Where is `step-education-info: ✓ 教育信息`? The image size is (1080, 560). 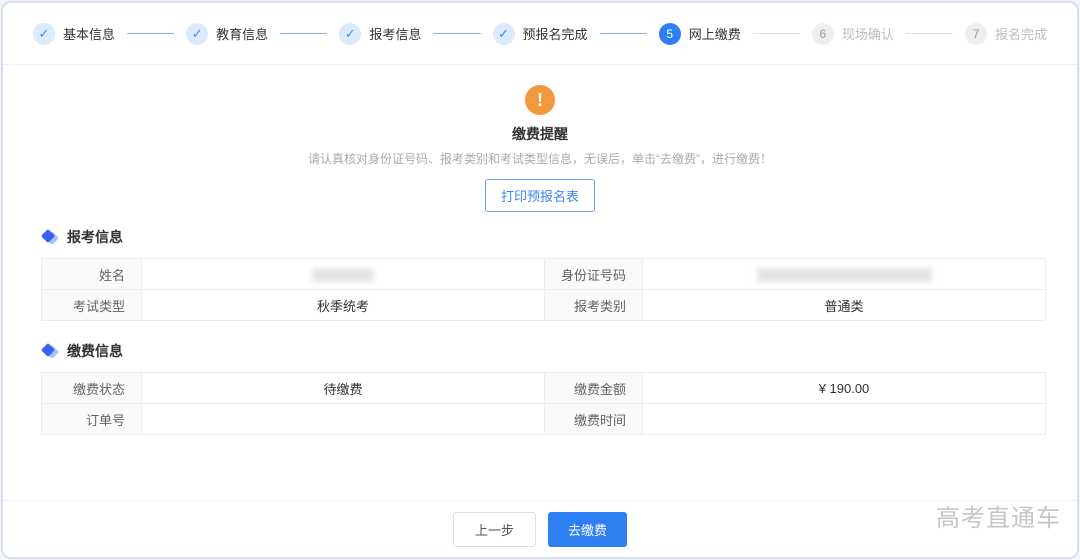 step-education-info: ✓ 教育信息 is located at coordinates (227, 33).